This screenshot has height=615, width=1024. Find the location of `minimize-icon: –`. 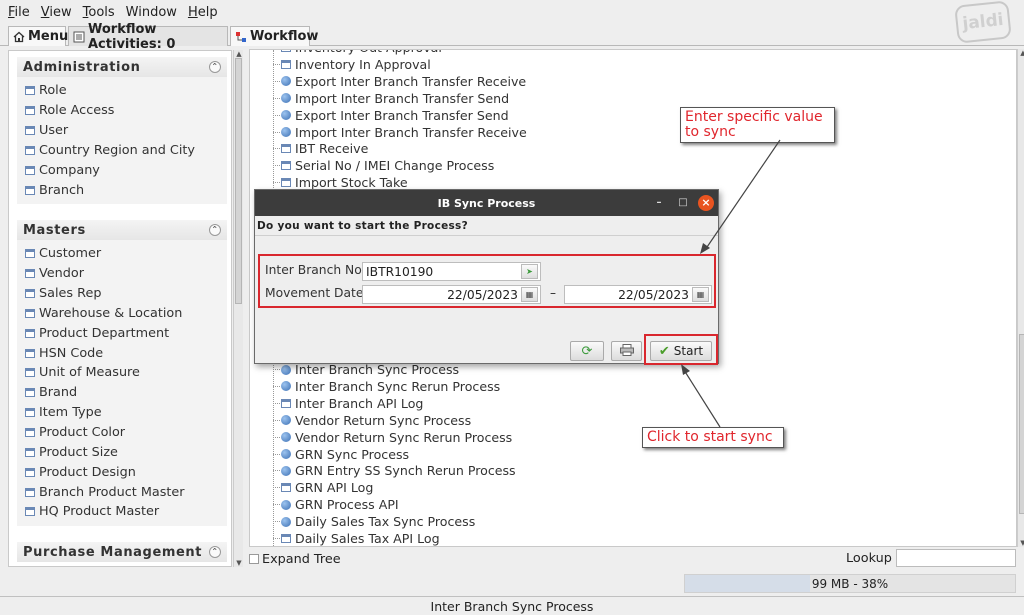

minimize-icon: – is located at coordinates (659, 203).